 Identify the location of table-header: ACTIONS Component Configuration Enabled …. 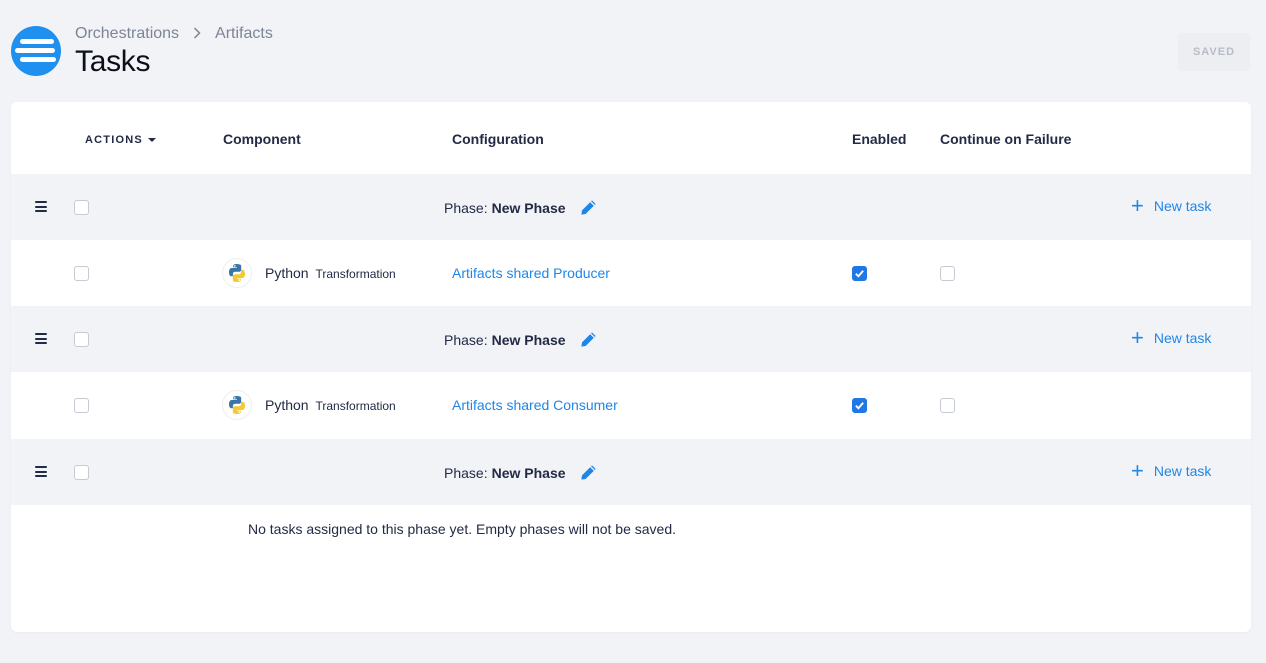
(631, 138).